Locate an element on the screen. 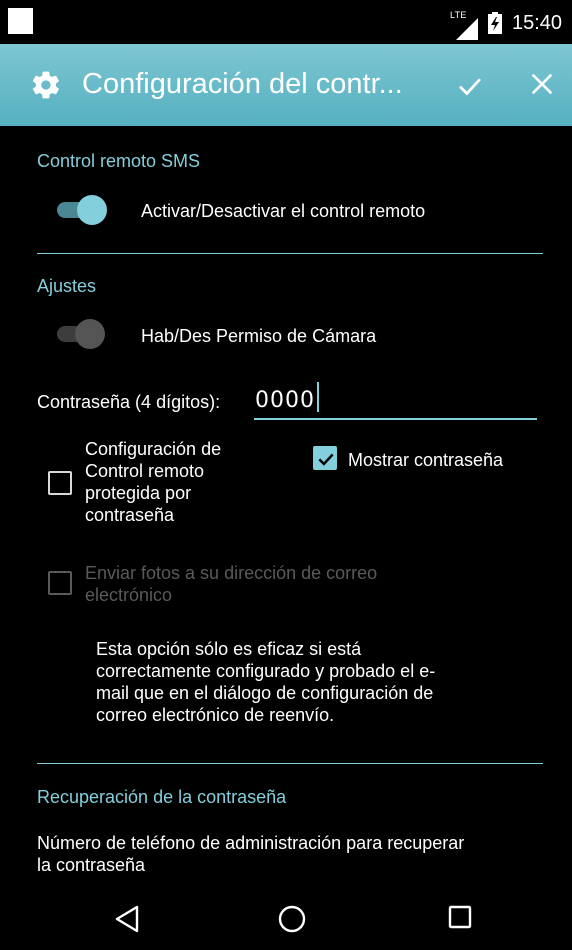 The image size is (572, 950). label-line: Configuración de is located at coordinates (153, 449).